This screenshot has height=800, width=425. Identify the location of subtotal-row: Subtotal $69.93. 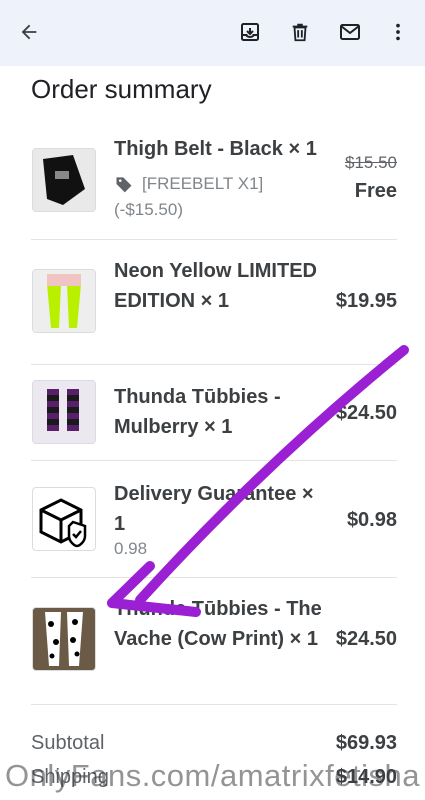
(214, 743).